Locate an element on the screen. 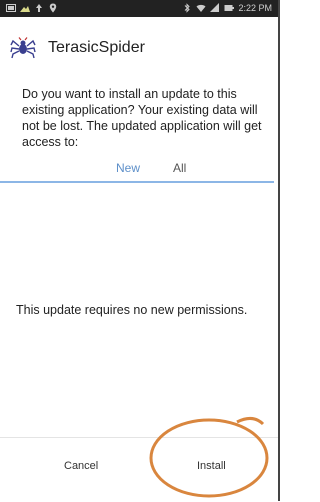 Image resolution: width=320 pixels, height=502 pixels. app-name: TerasicSpider is located at coordinates (96, 47).